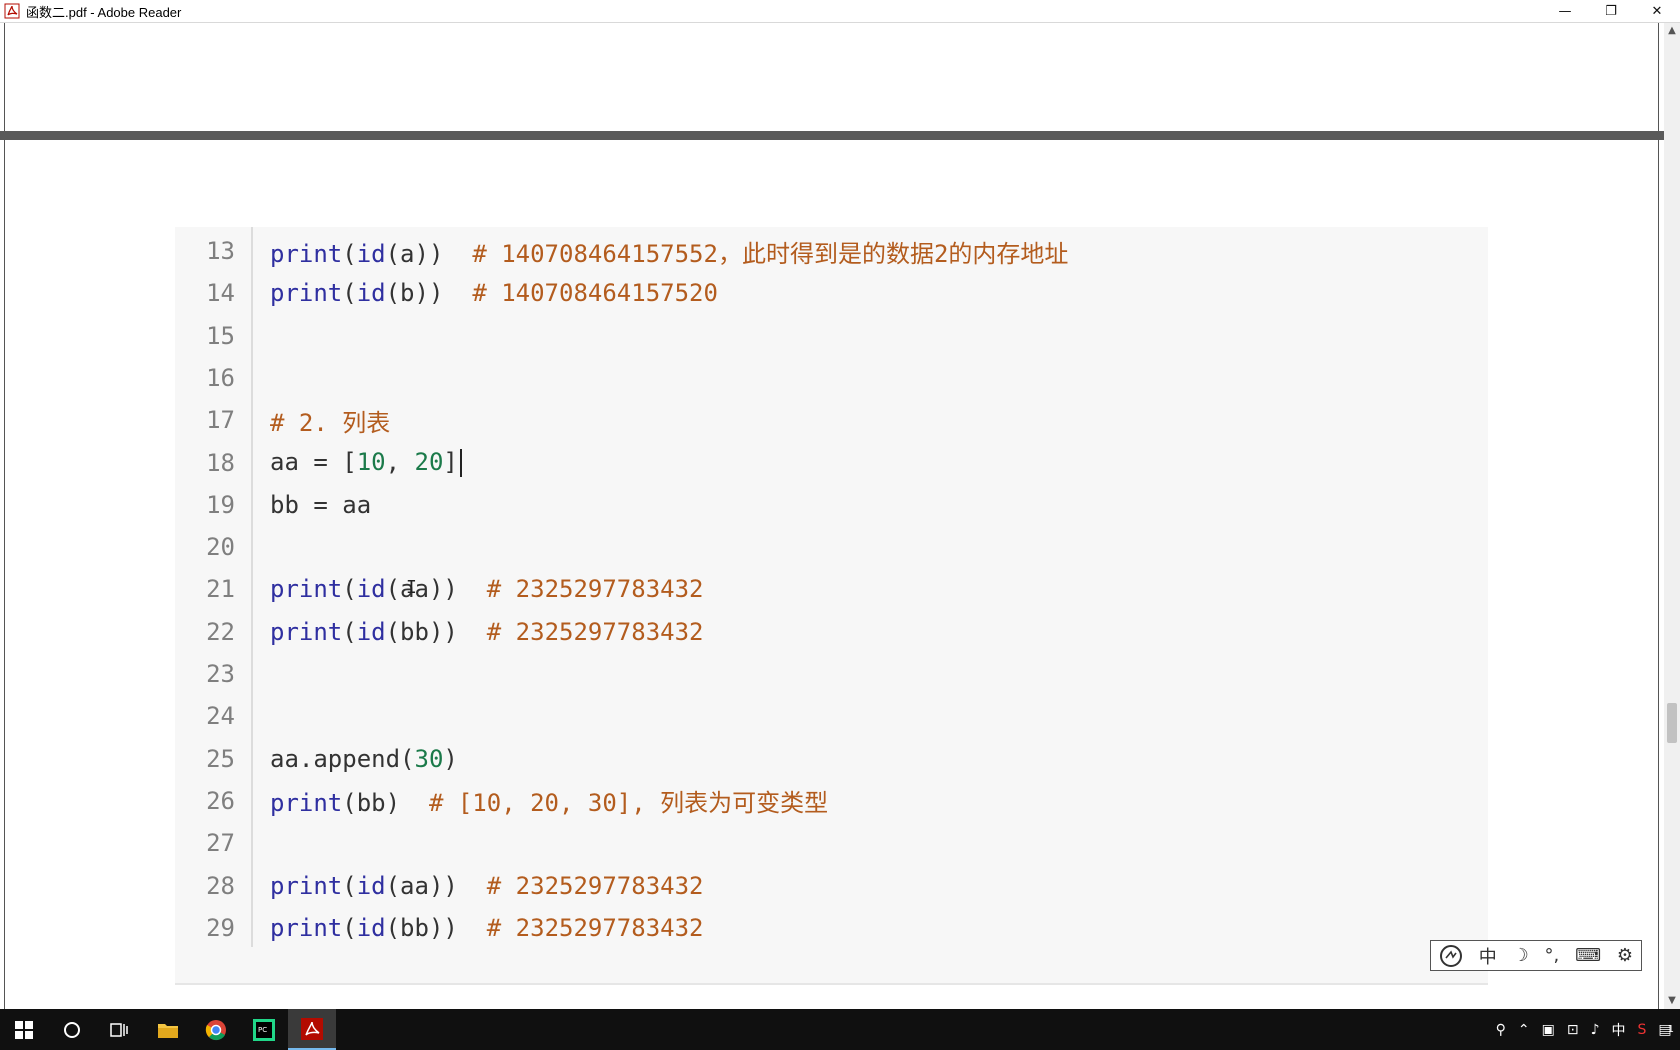 Image resolution: width=1680 pixels, height=1050 pixels. Describe the element at coordinates (1642, 1030) in the screenshot. I see `sogou-icon: S` at that location.